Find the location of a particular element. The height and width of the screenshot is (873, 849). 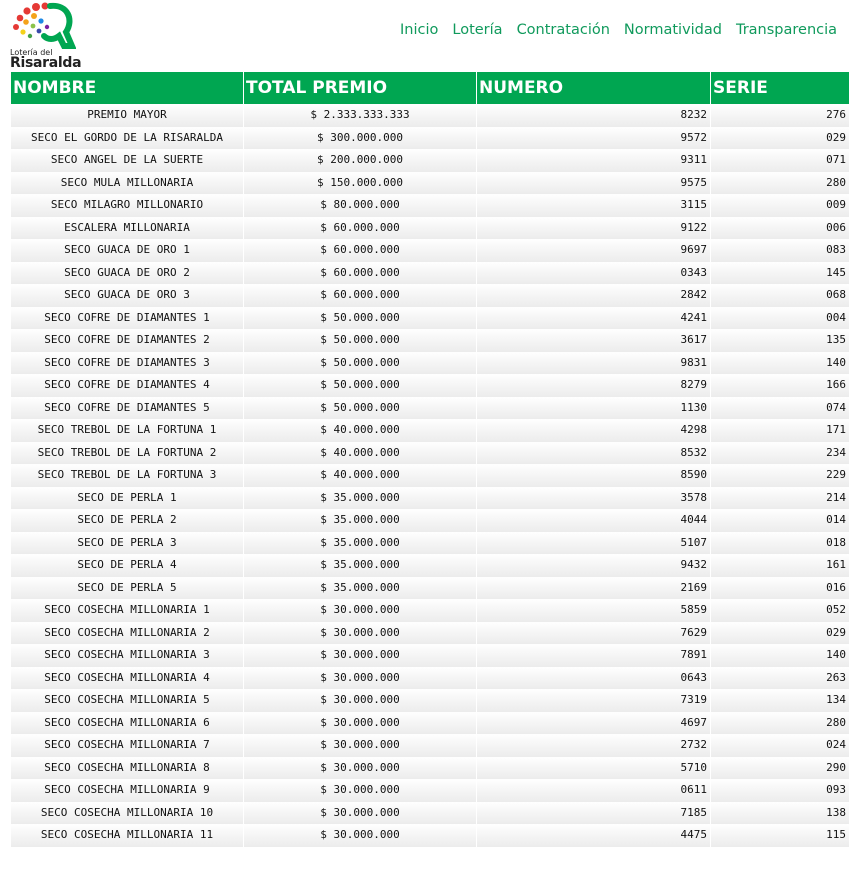

table-row: SECO GUACA DE ORO 2 $ 60.000.000 0343 145 is located at coordinates (430, 272).